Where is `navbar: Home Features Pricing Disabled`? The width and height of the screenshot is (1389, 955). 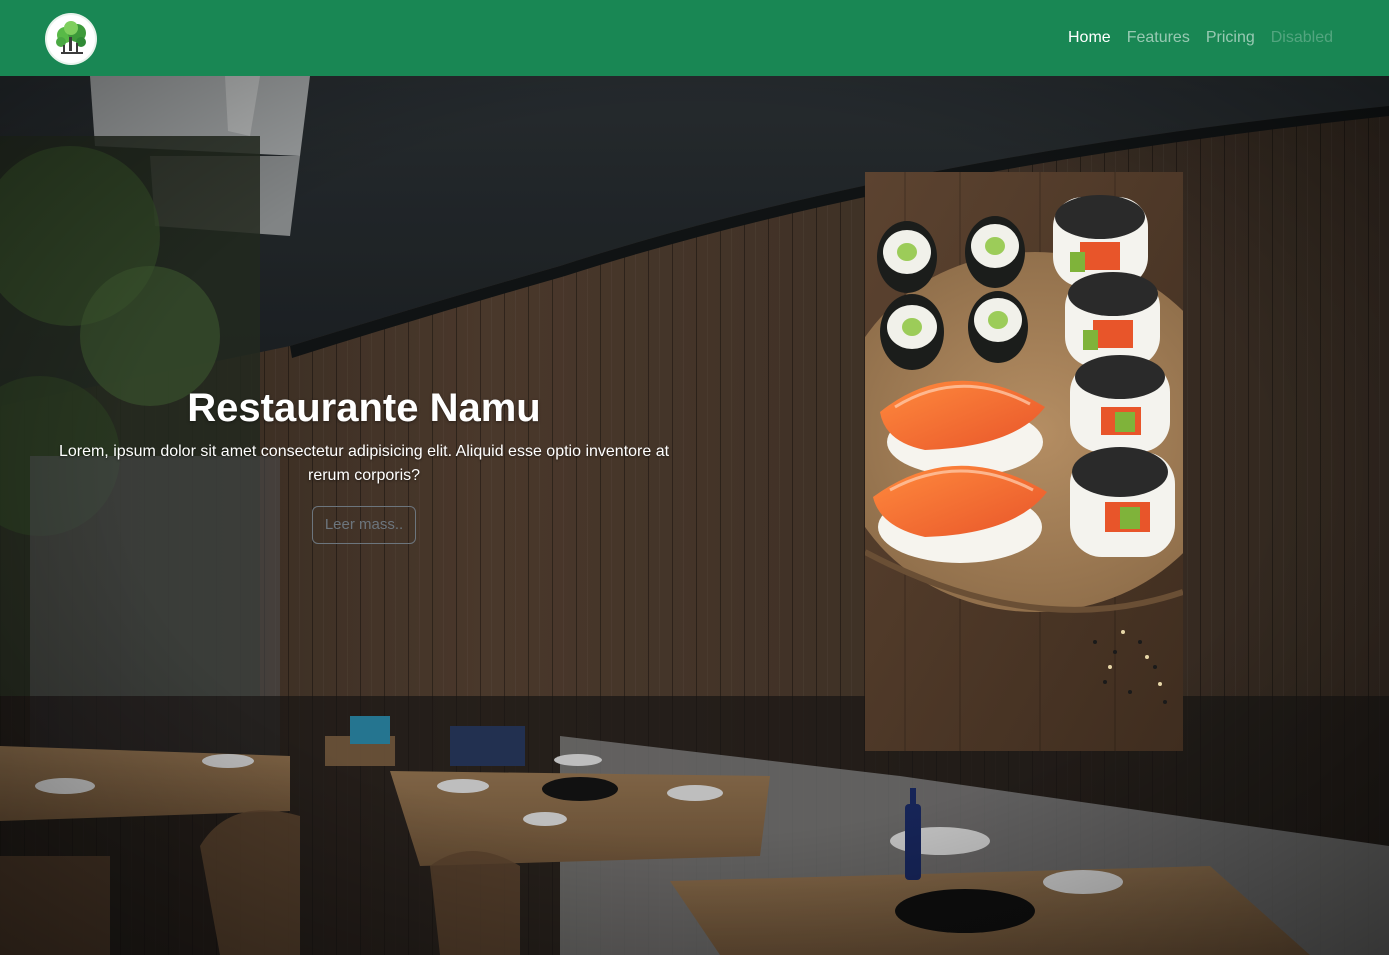
navbar: Home Features Pricing Disabled is located at coordinates (694, 38).